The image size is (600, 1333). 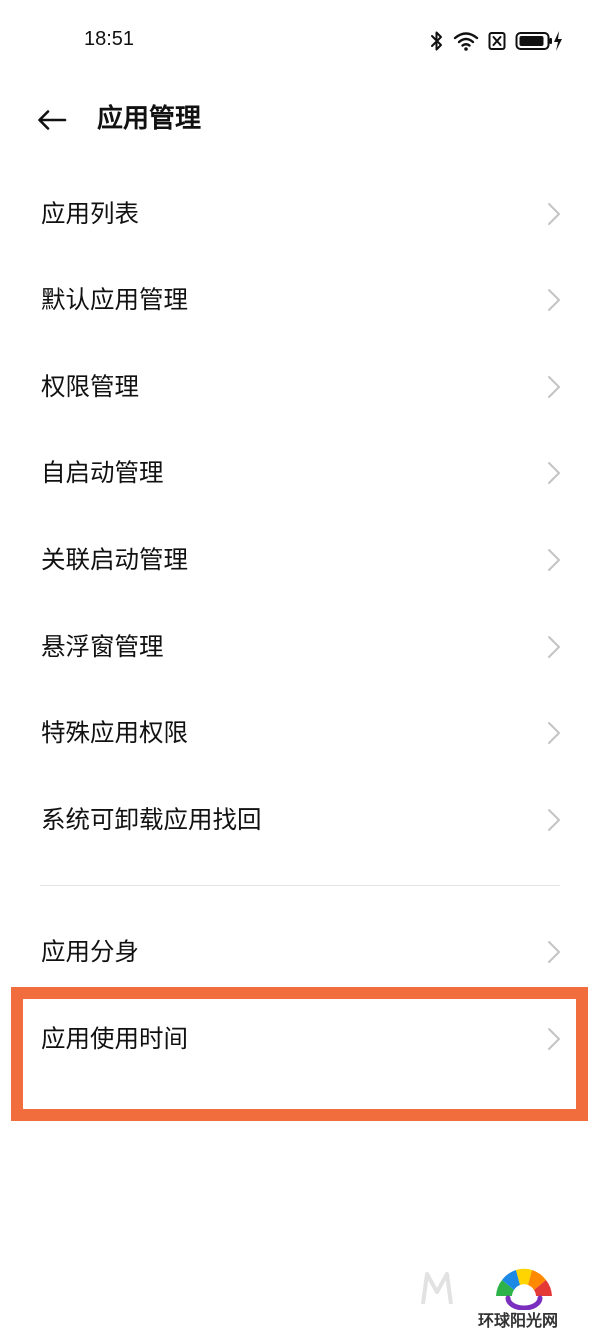 I want to click on menu-item-label: 应用分身, so click(x=90, y=951).